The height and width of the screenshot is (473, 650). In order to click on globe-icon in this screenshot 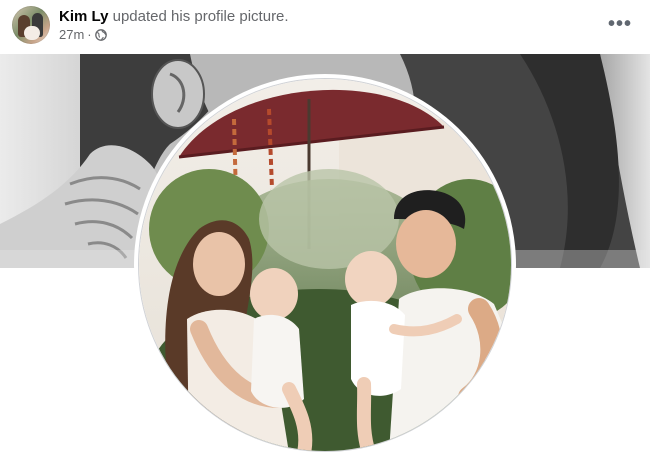, I will do `click(100, 35)`.